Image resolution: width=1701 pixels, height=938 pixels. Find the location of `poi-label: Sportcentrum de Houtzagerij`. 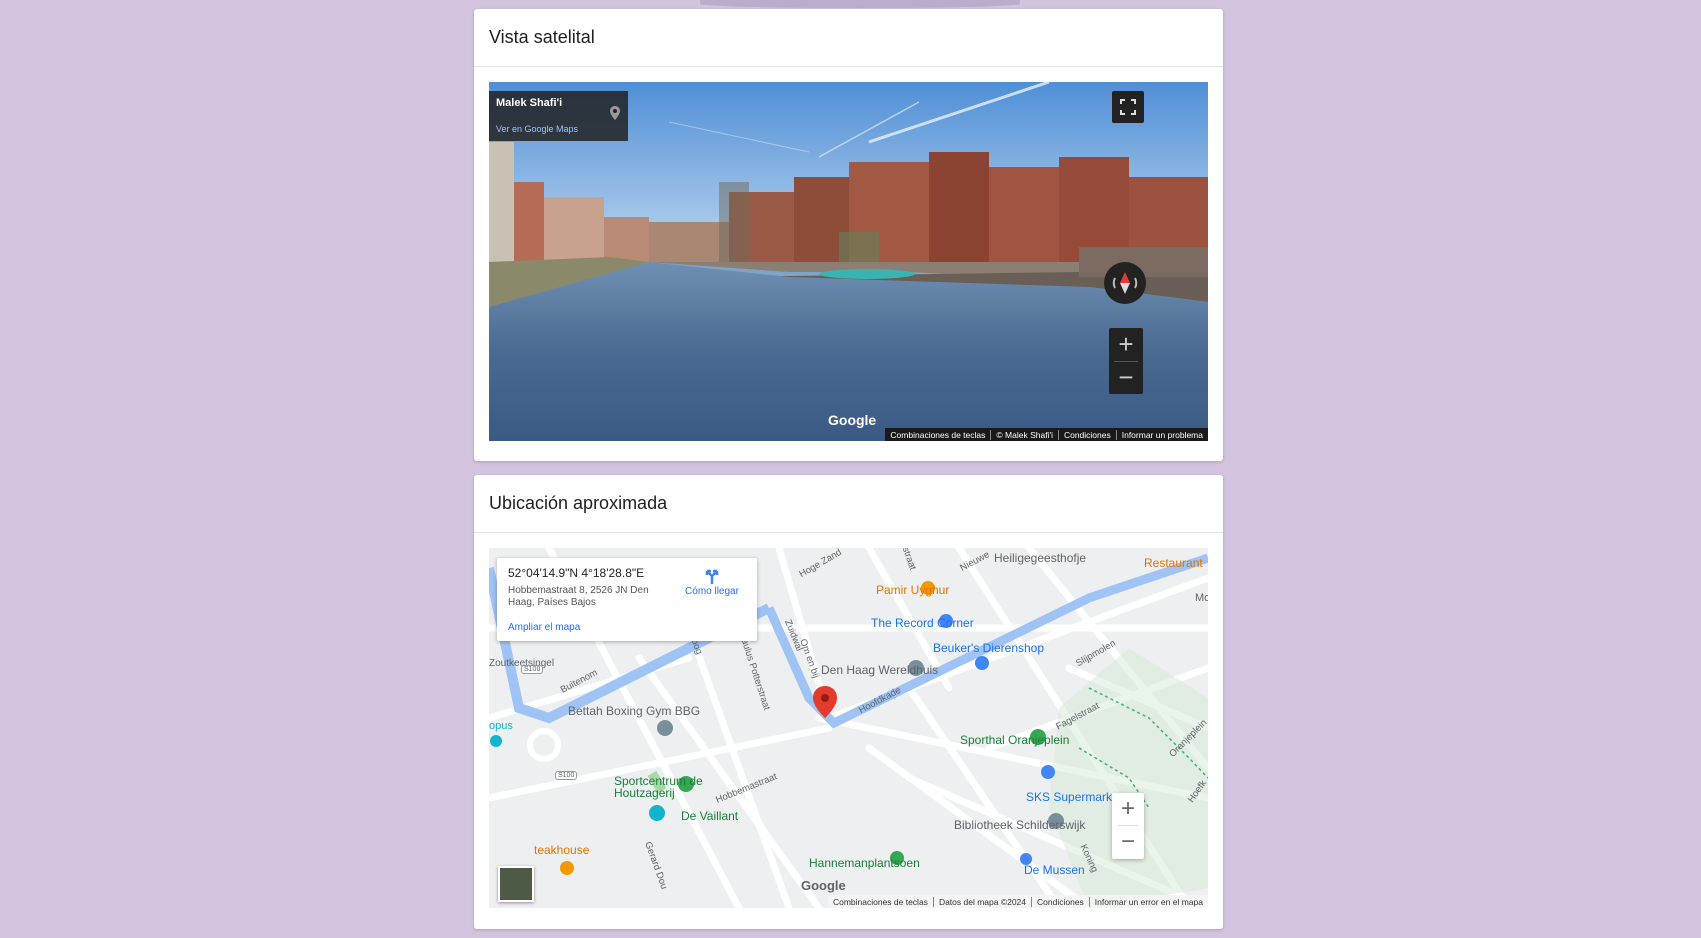

poi-label: Sportcentrum de Houtzagerij is located at coordinates (659, 787).